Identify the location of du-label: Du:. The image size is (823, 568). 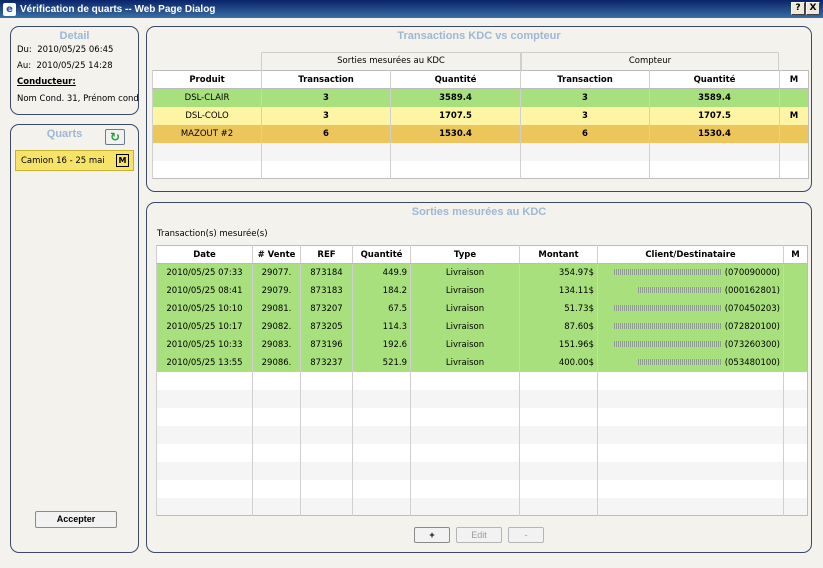
(24, 50).